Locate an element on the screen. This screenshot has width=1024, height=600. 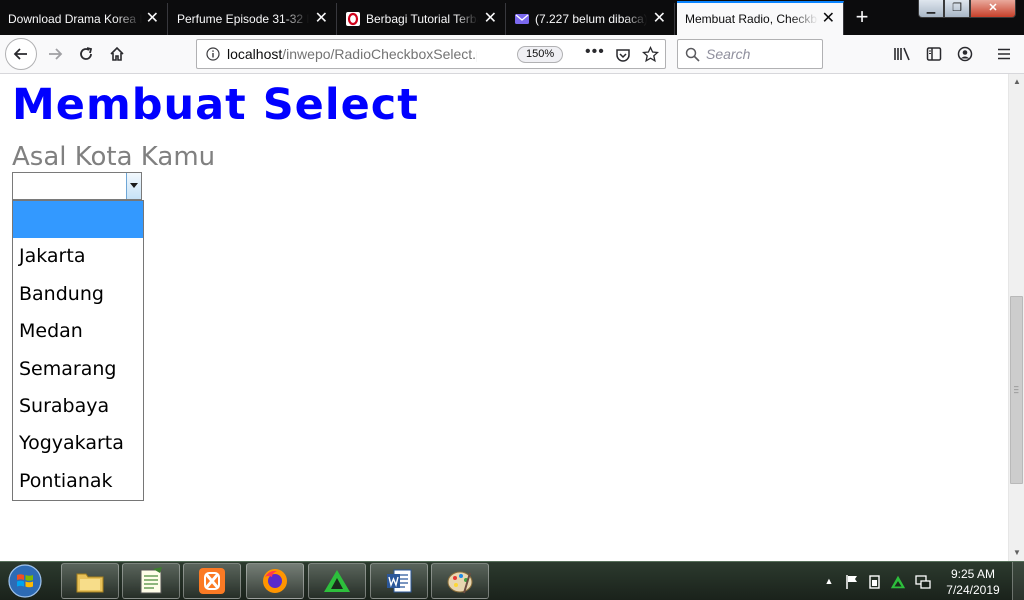
tab-0: Download Drama Korea Indo ✕ is located at coordinates (84, 19).